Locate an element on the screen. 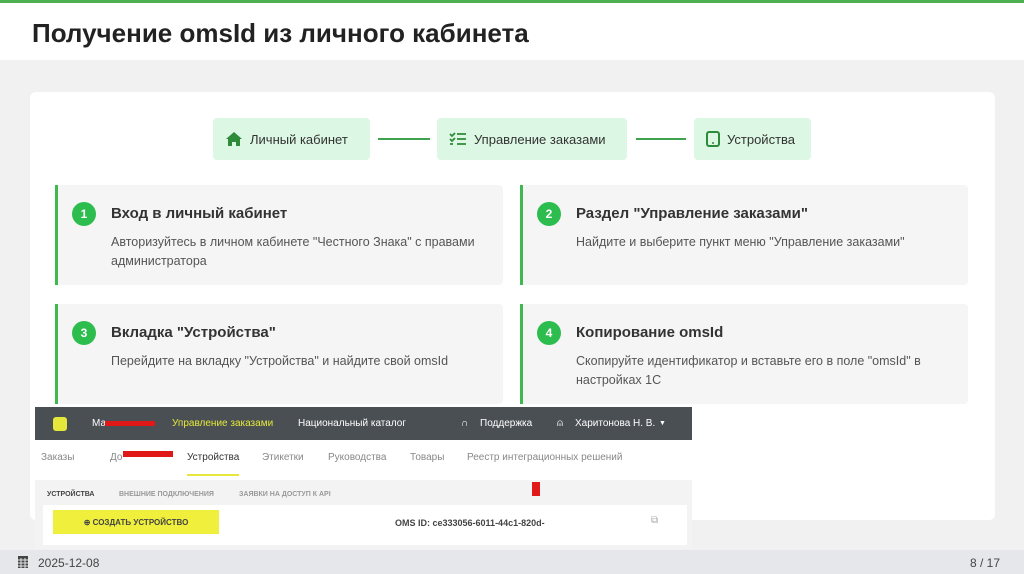  nav-item: Поддержка is located at coordinates (506, 423).